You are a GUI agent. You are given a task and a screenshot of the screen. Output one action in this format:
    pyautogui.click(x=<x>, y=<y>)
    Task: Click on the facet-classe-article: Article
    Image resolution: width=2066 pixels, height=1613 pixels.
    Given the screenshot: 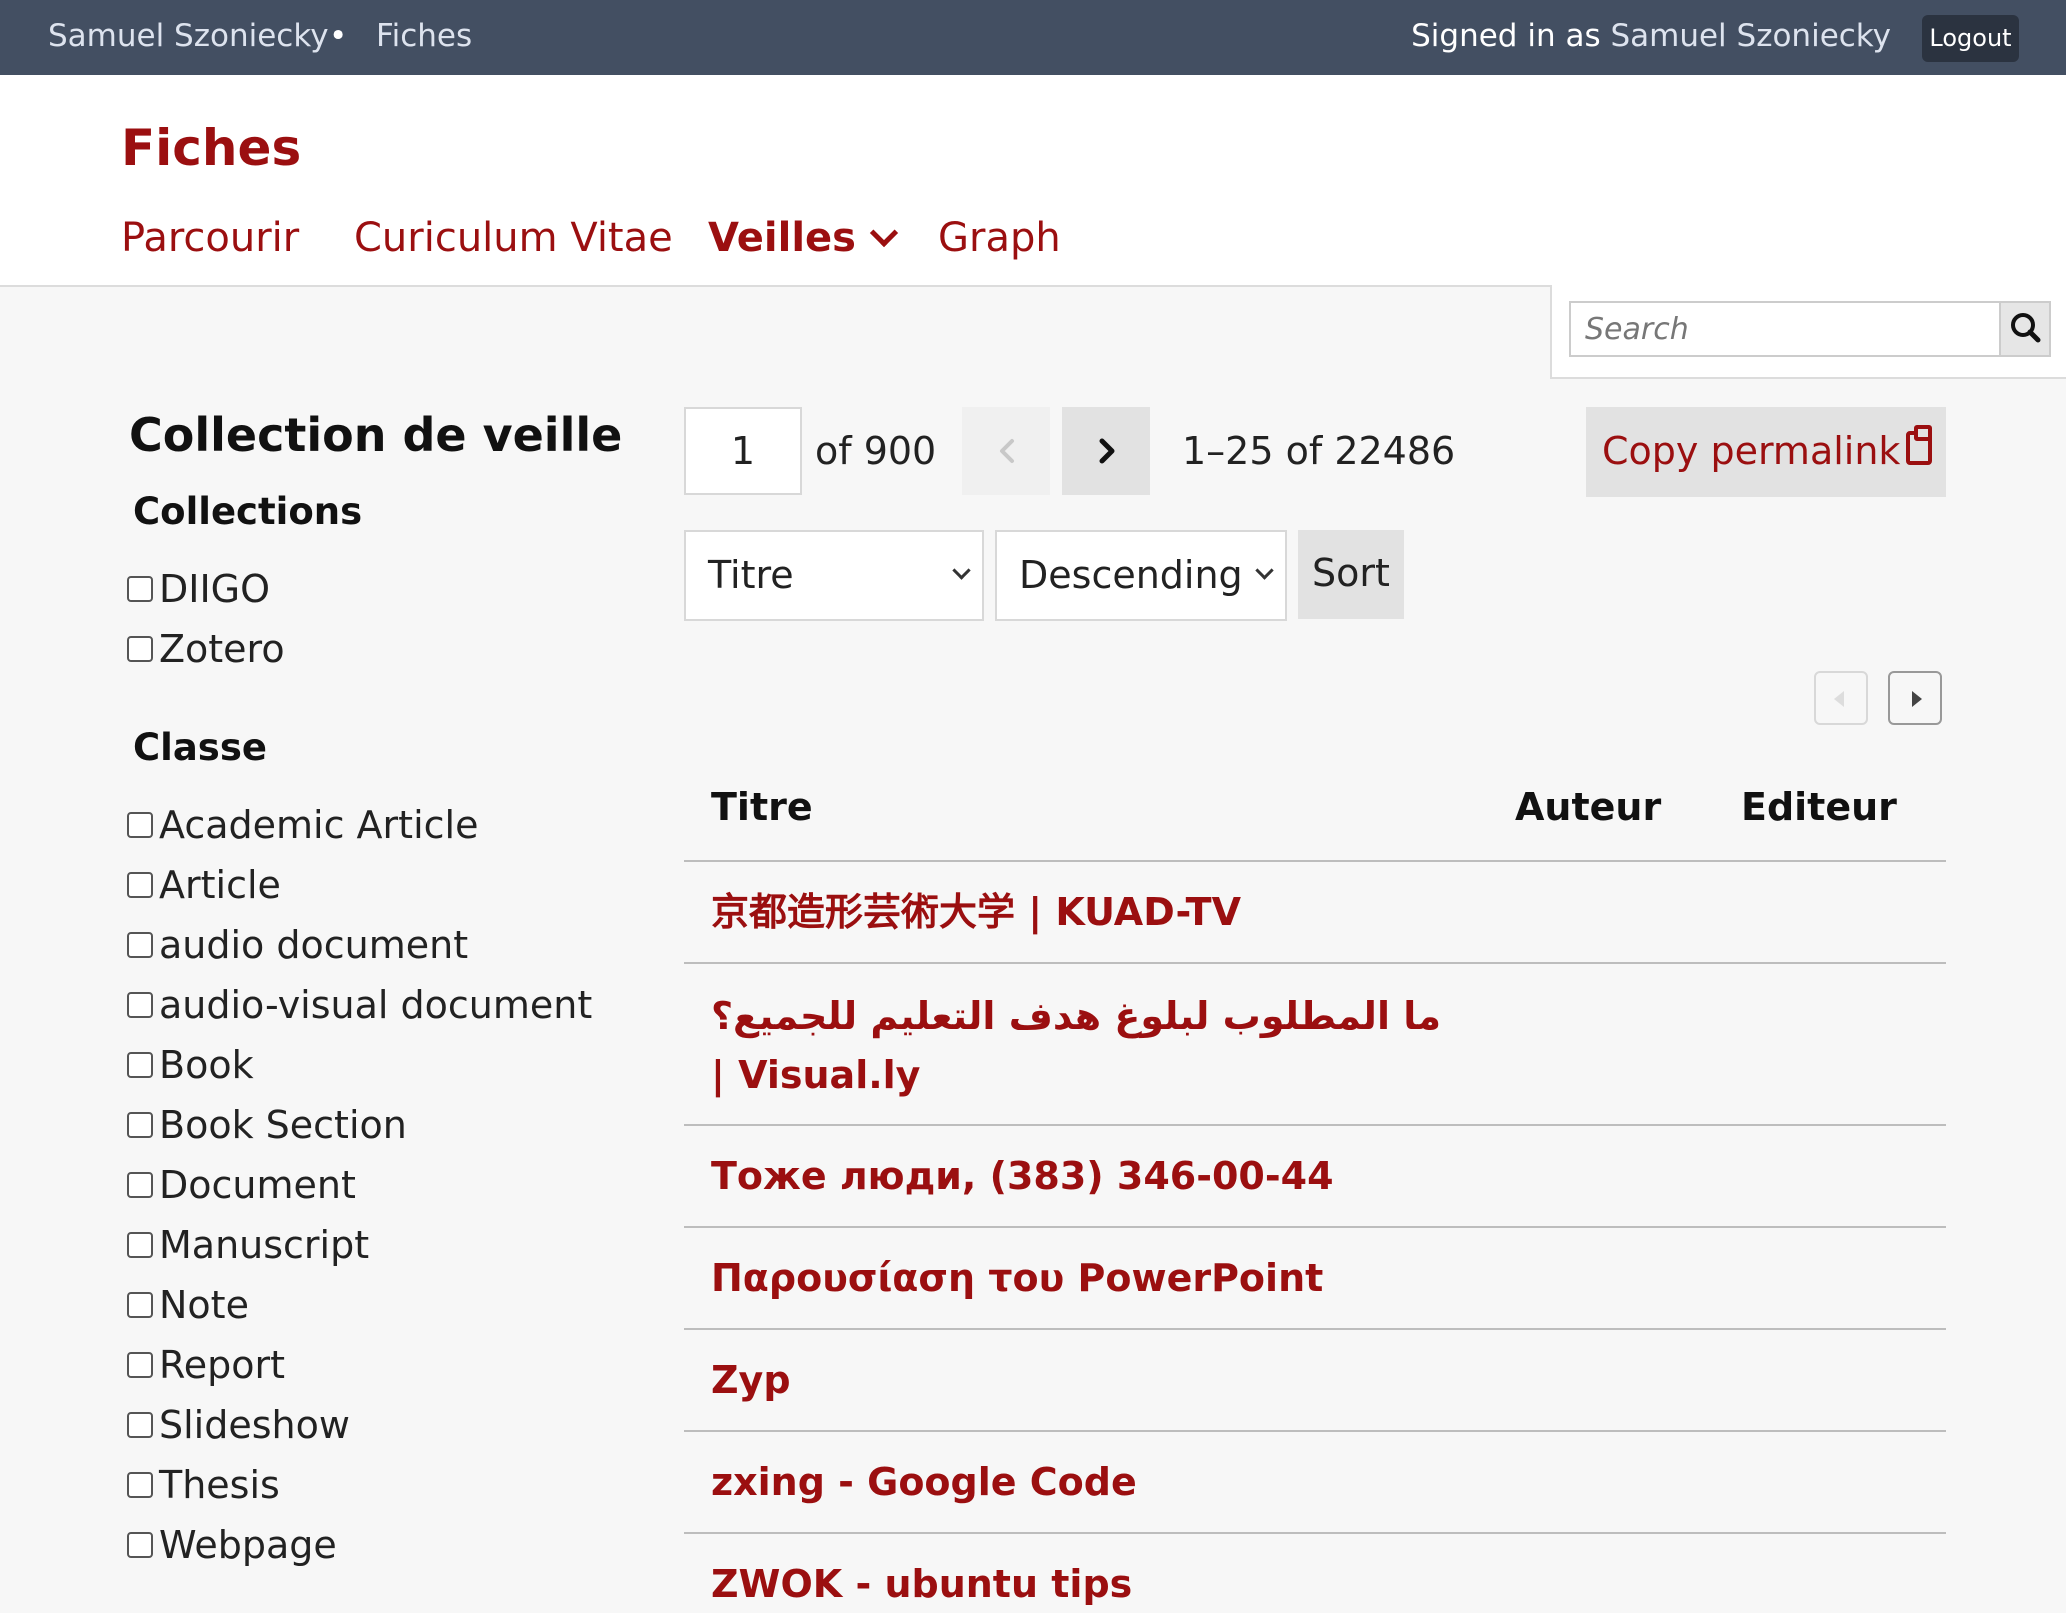 What is the action you would take?
    pyautogui.click(x=204, y=885)
    